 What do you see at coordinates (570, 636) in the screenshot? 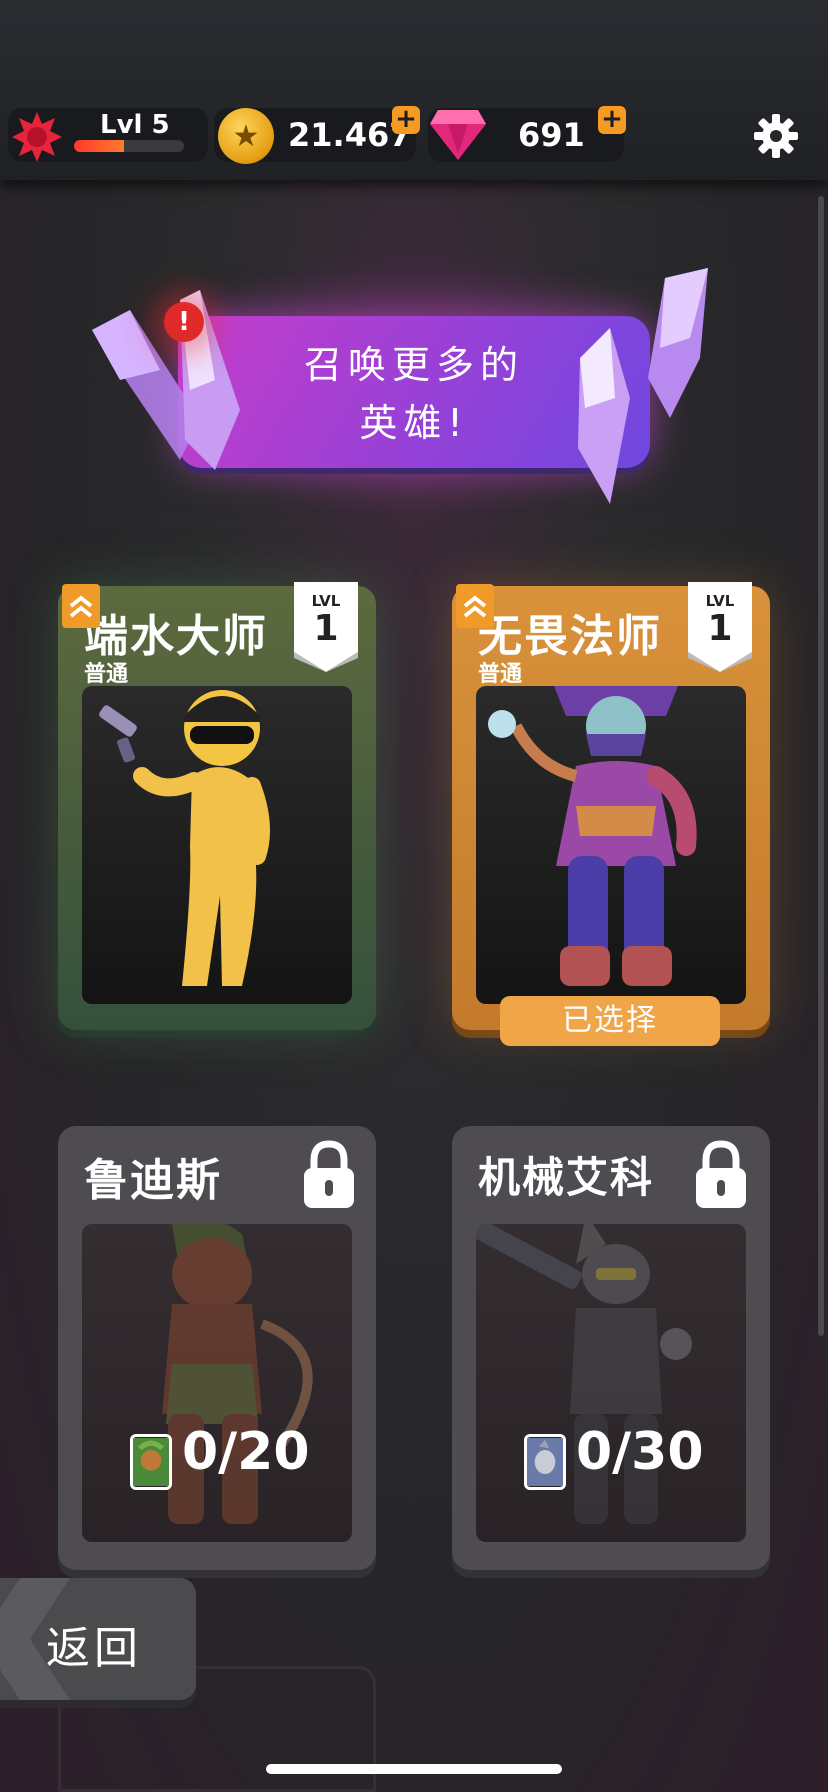
I see `hero-name: 无畏法师` at bounding box center [570, 636].